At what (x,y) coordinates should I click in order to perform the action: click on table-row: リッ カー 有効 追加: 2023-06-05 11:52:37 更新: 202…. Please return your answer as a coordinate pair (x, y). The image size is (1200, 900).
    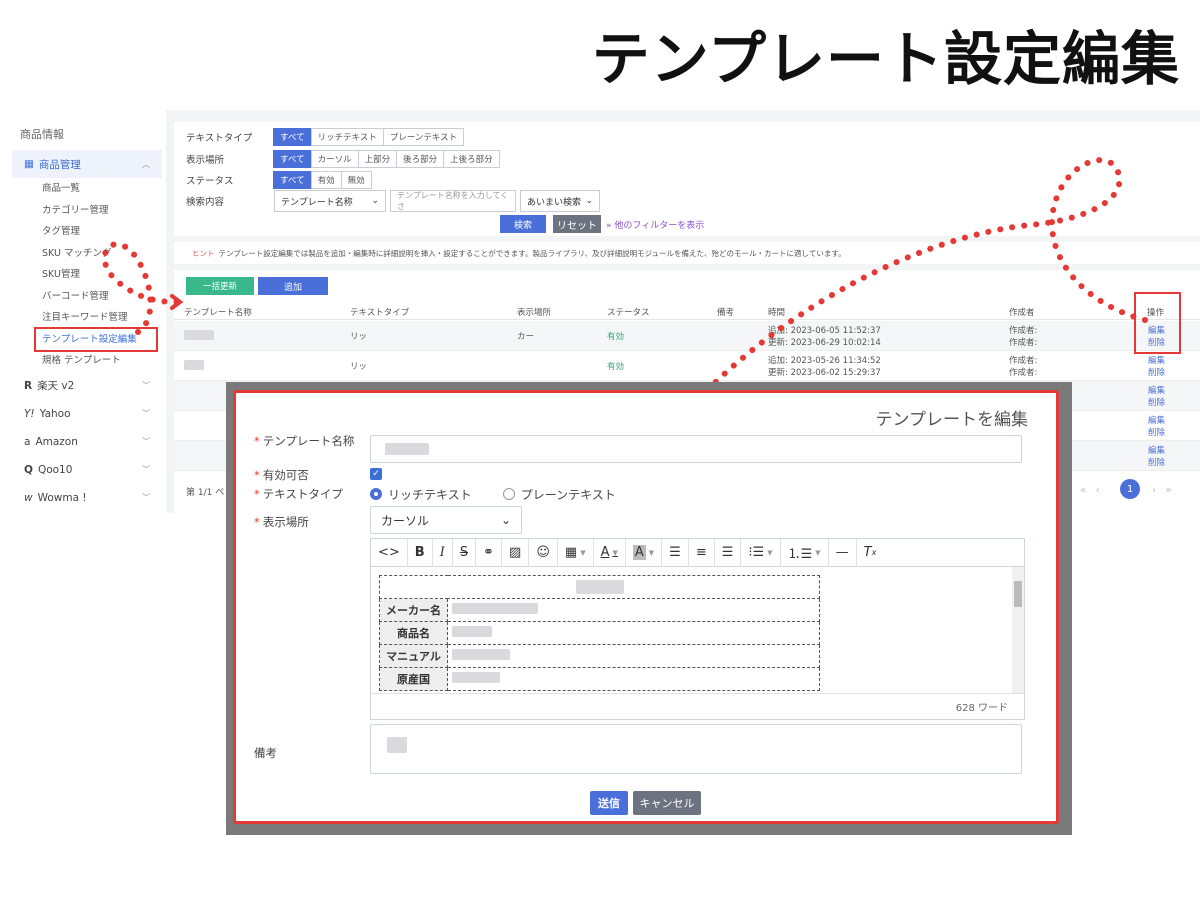
    Looking at the image, I should click on (687, 336).